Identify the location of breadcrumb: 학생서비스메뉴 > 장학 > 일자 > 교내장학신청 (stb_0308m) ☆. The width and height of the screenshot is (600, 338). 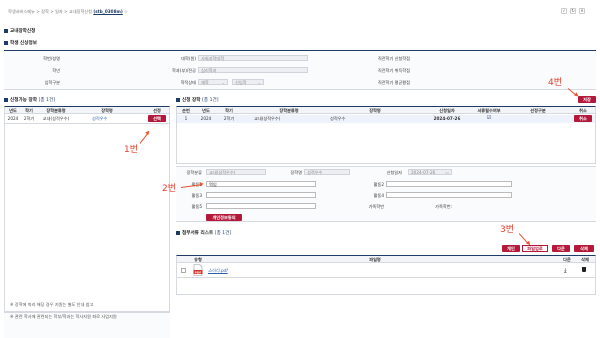
(68, 12).